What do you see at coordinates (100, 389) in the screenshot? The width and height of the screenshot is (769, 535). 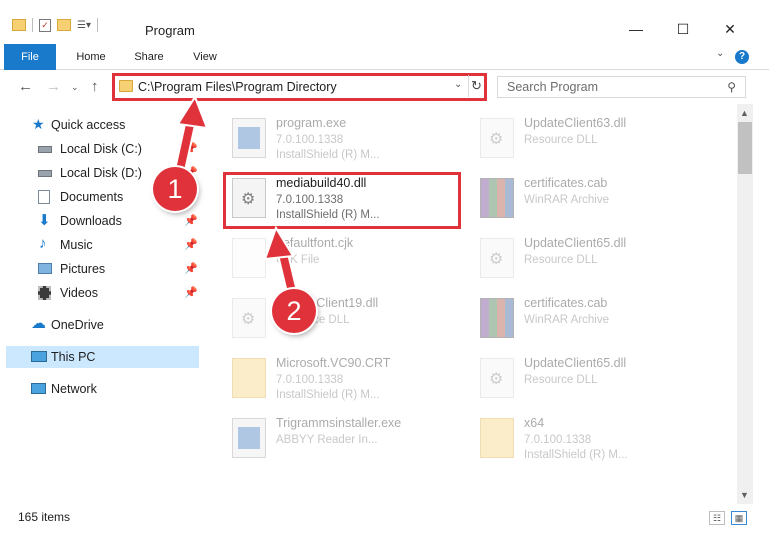 I see `sidebar-item-network: Network` at bounding box center [100, 389].